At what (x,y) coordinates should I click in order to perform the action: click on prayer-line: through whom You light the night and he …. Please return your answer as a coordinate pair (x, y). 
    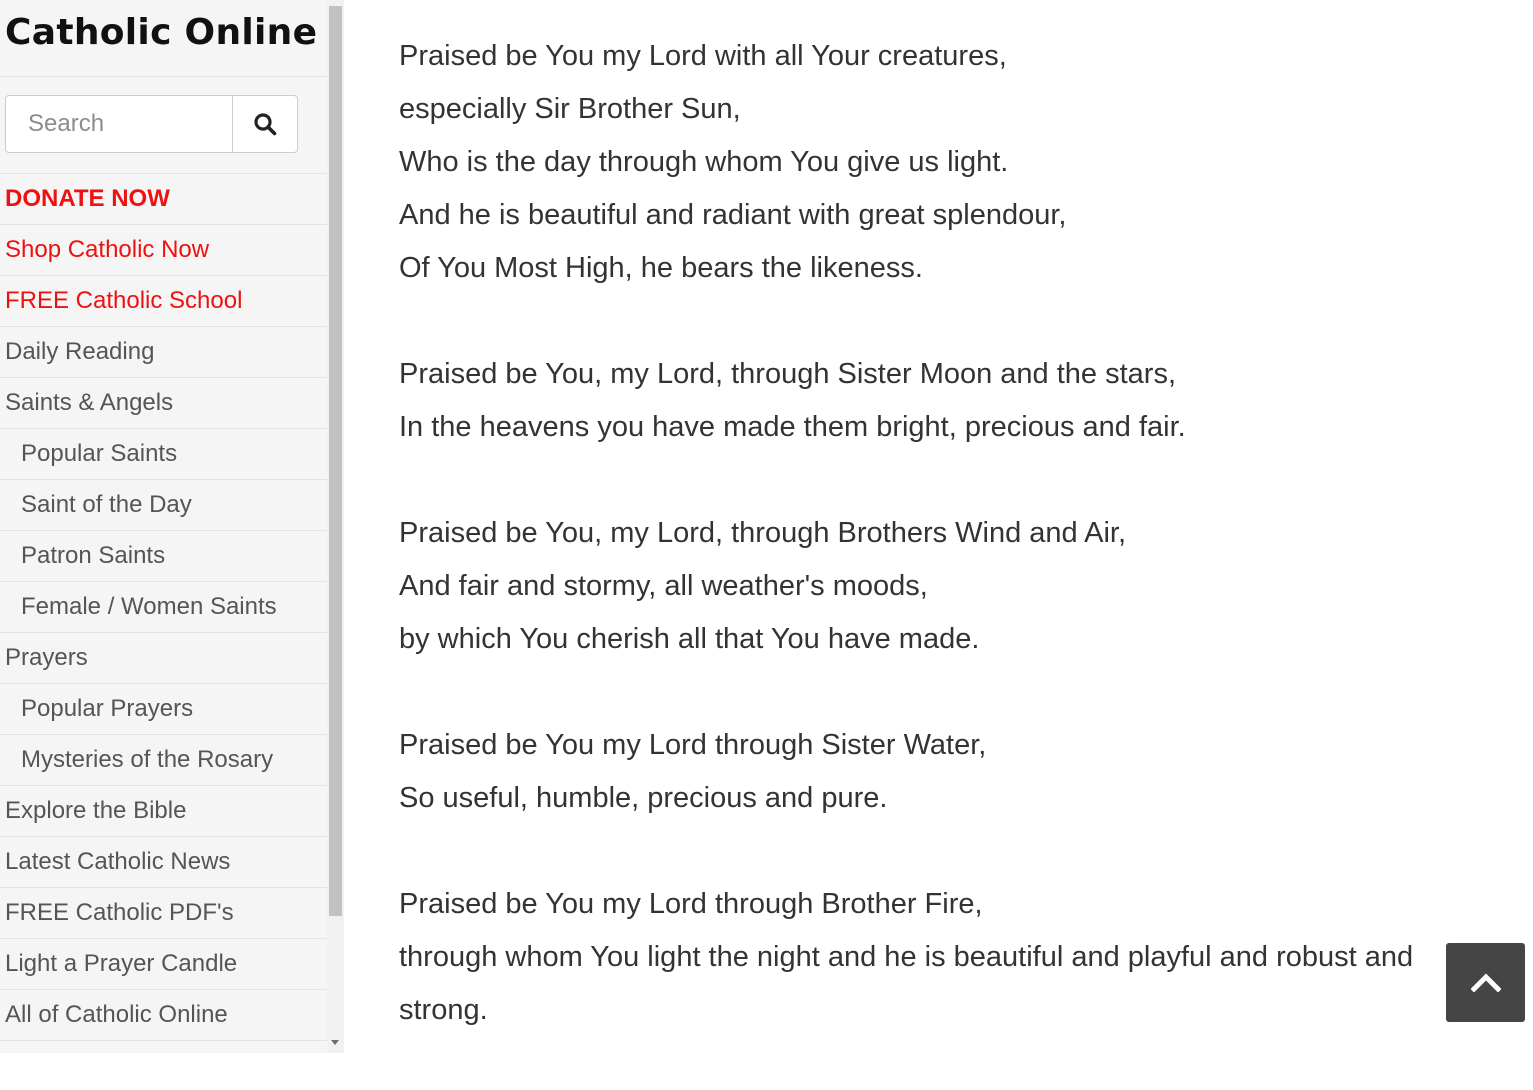
    Looking at the image, I should click on (906, 957).